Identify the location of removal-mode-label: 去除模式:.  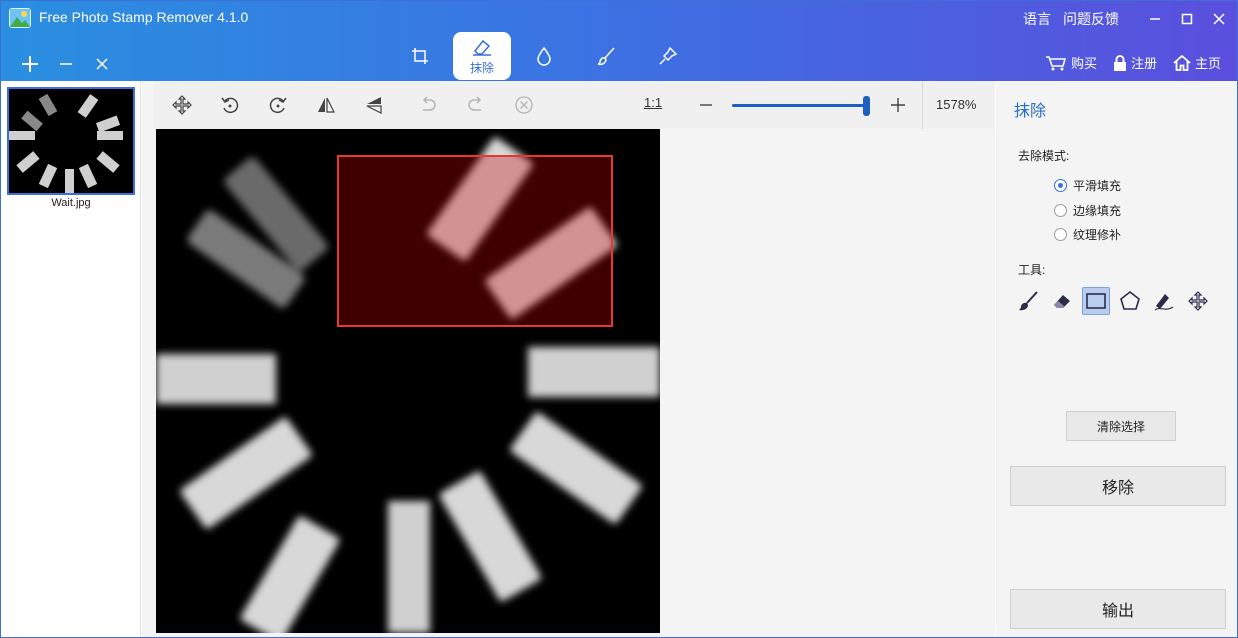
(1044, 156).